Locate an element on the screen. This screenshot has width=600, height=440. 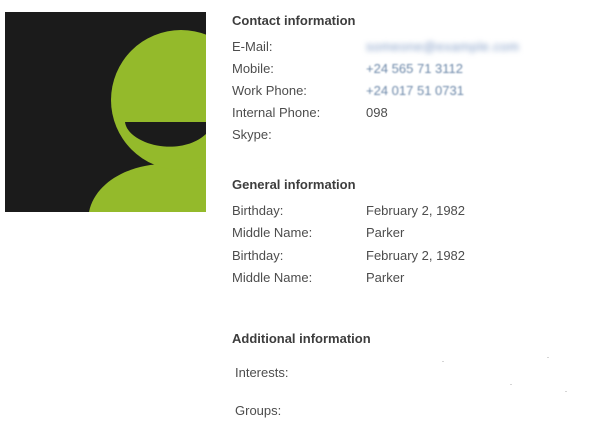
work-phone-label: Work Phone: is located at coordinates (269, 90).